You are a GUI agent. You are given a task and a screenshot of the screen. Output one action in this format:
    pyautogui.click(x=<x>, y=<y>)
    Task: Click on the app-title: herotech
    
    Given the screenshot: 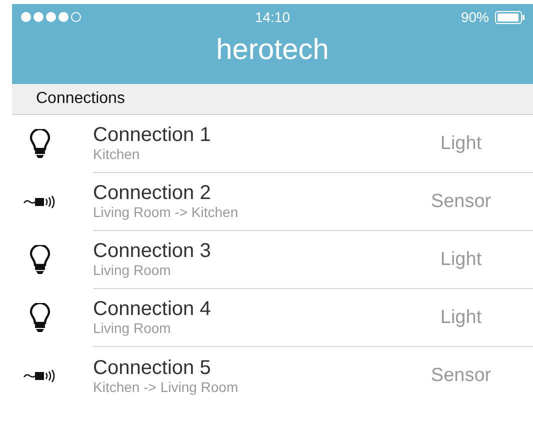 What is the action you would take?
    pyautogui.click(x=272, y=50)
    